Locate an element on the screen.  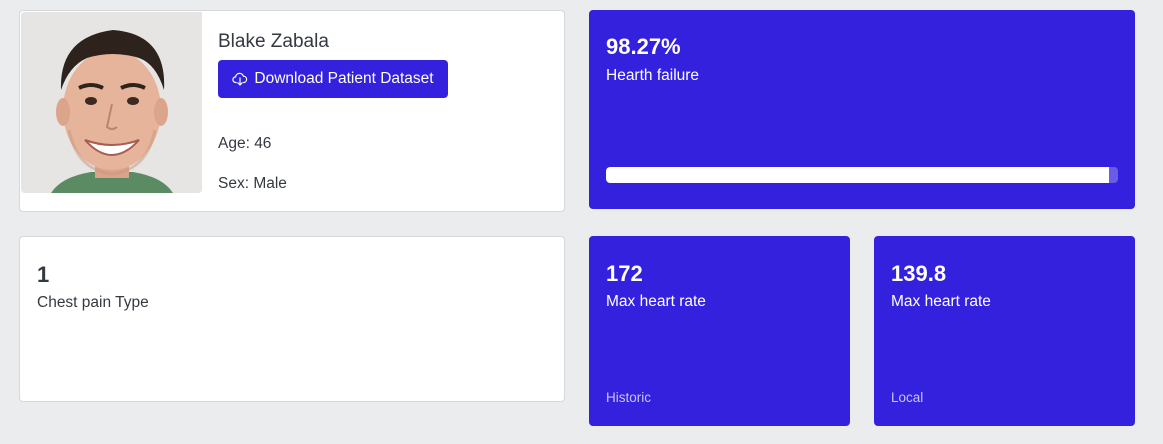
patient-age: Age: 46 is located at coordinates (245, 143).